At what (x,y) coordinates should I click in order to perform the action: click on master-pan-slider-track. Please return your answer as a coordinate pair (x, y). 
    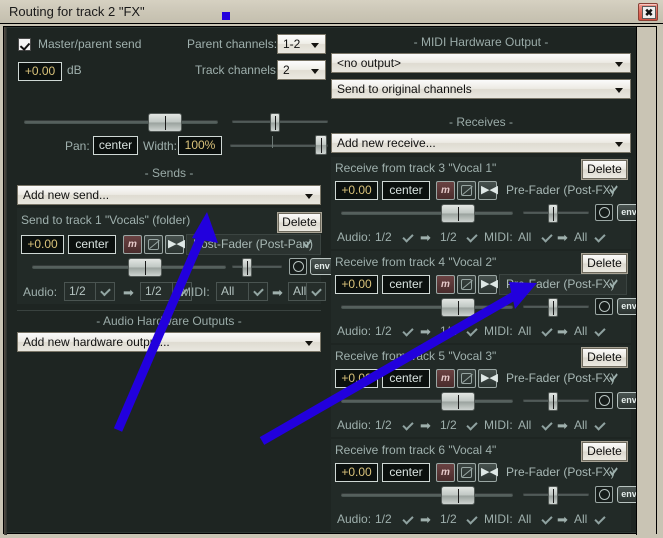
    Looking at the image, I should click on (280, 121).